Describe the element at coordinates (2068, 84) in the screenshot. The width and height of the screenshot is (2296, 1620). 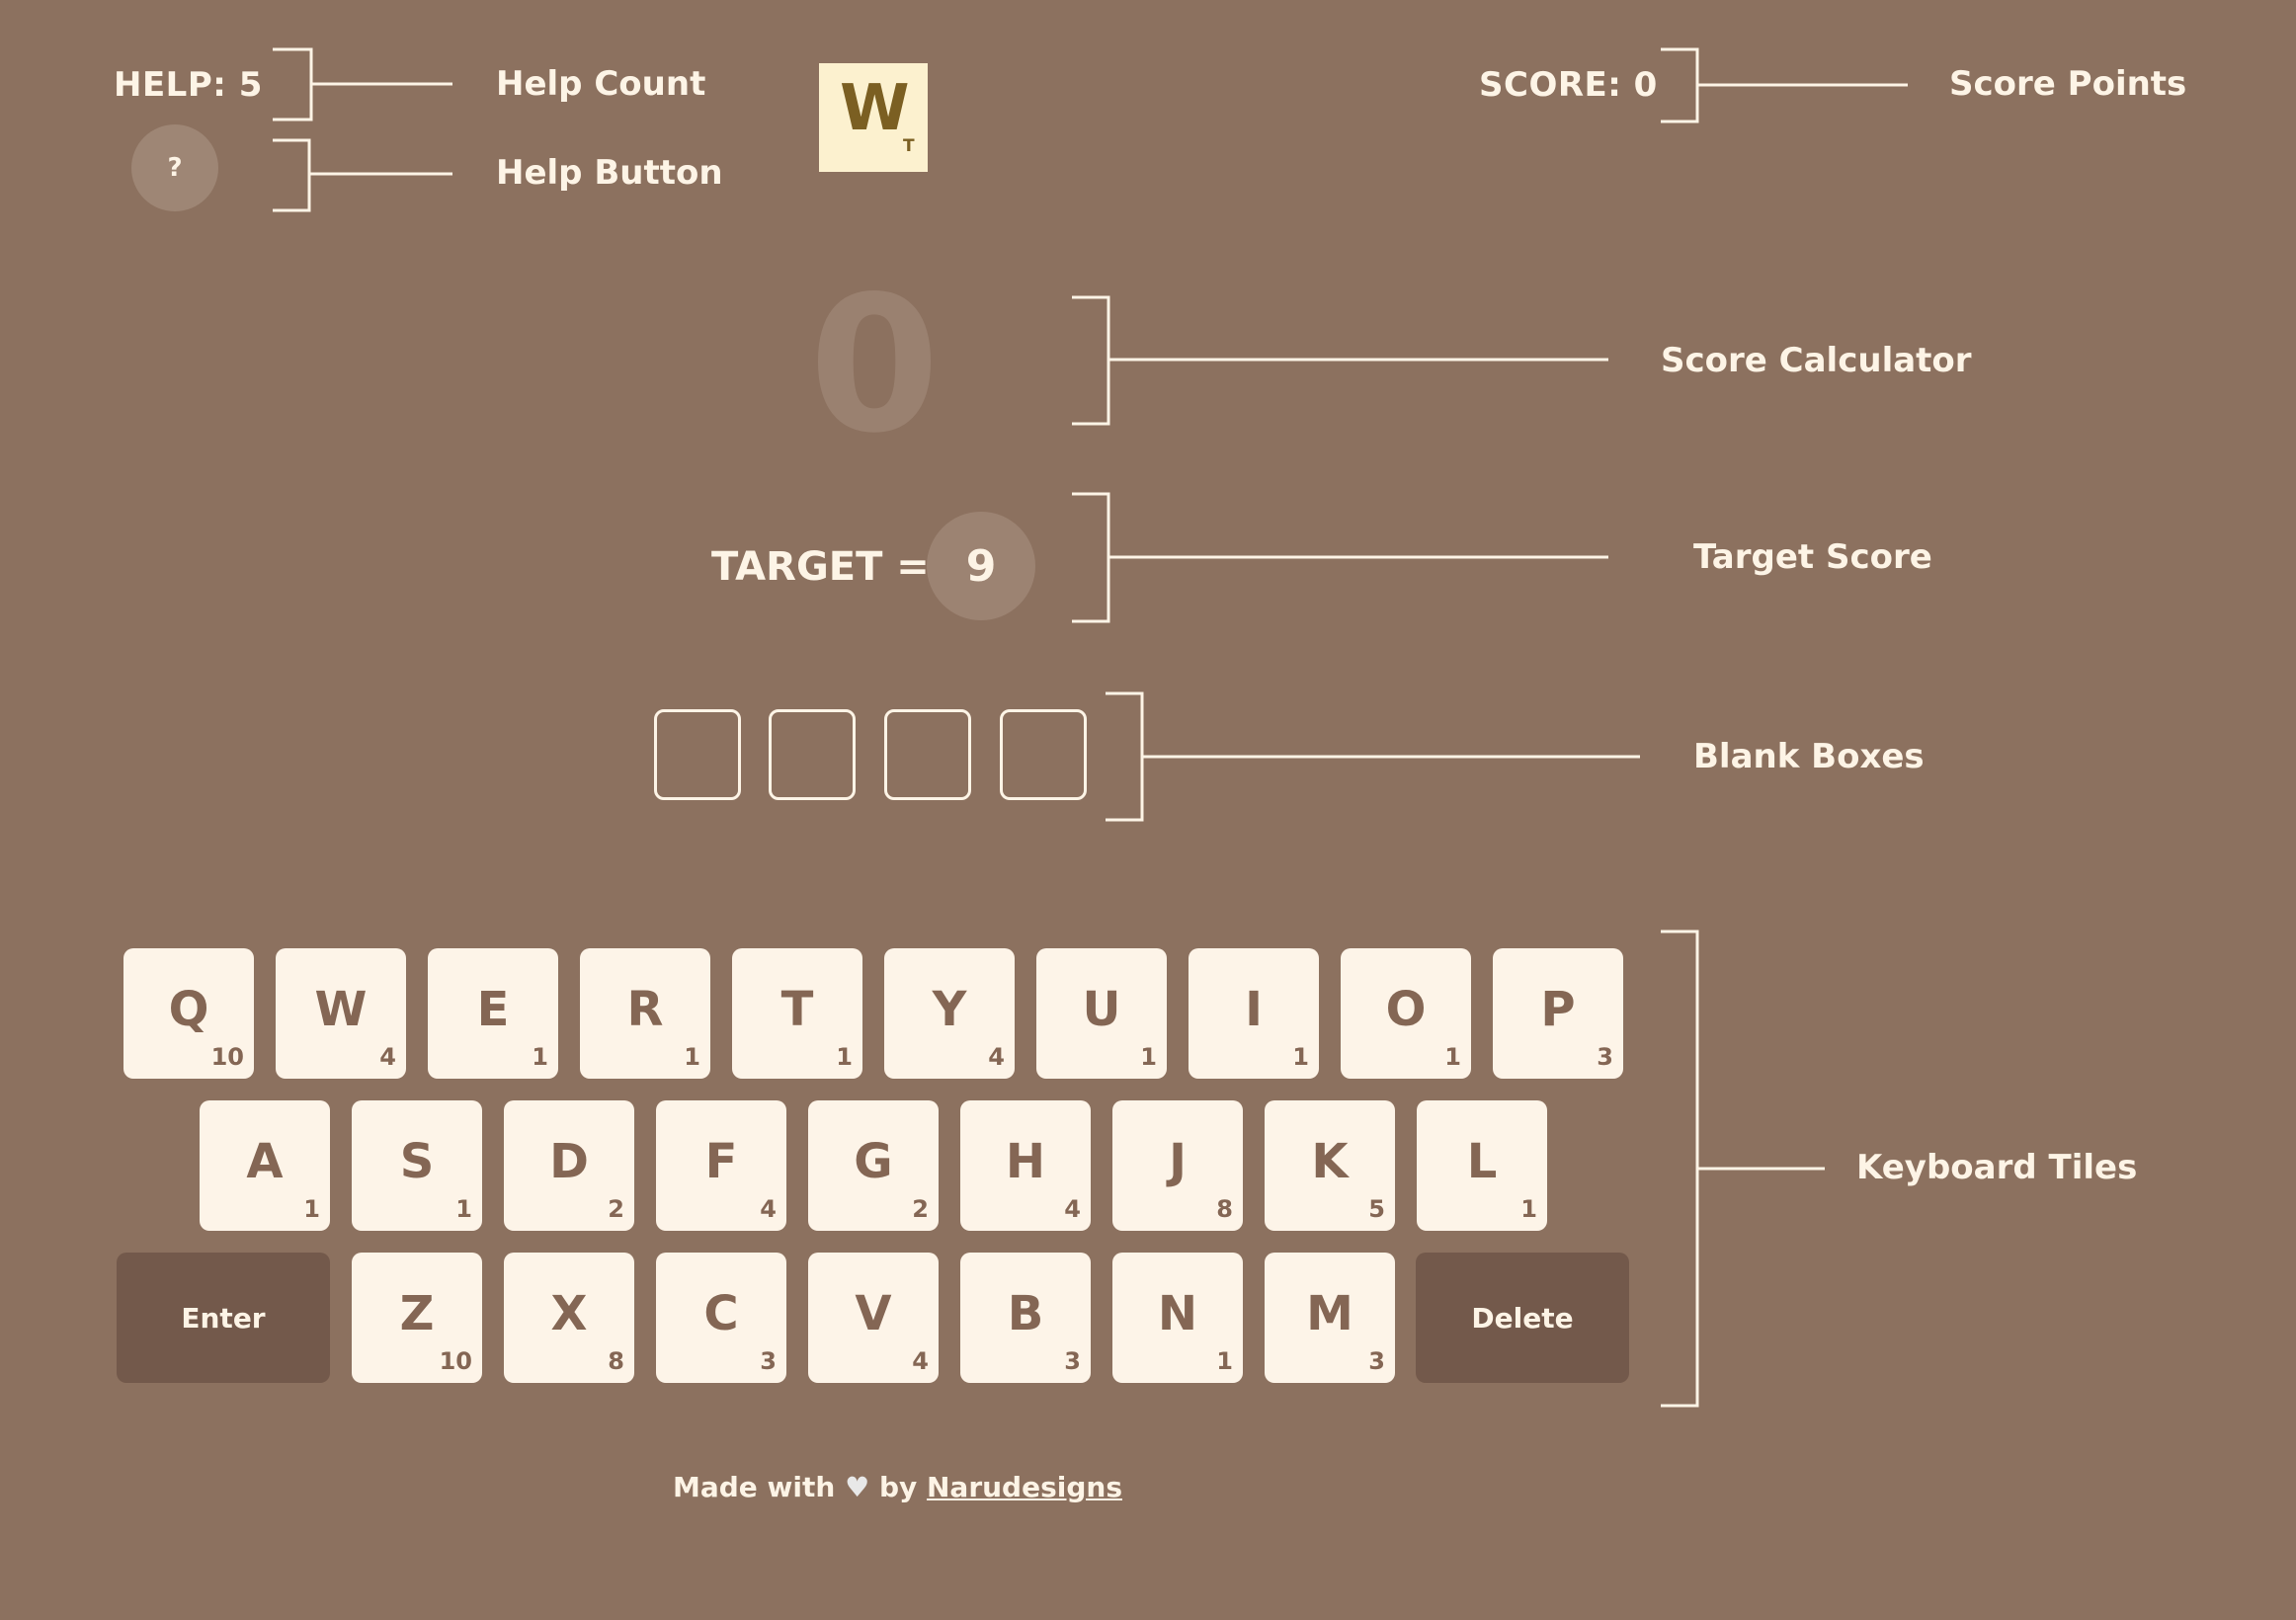
I see `annotation-score-points: Score Points` at that location.